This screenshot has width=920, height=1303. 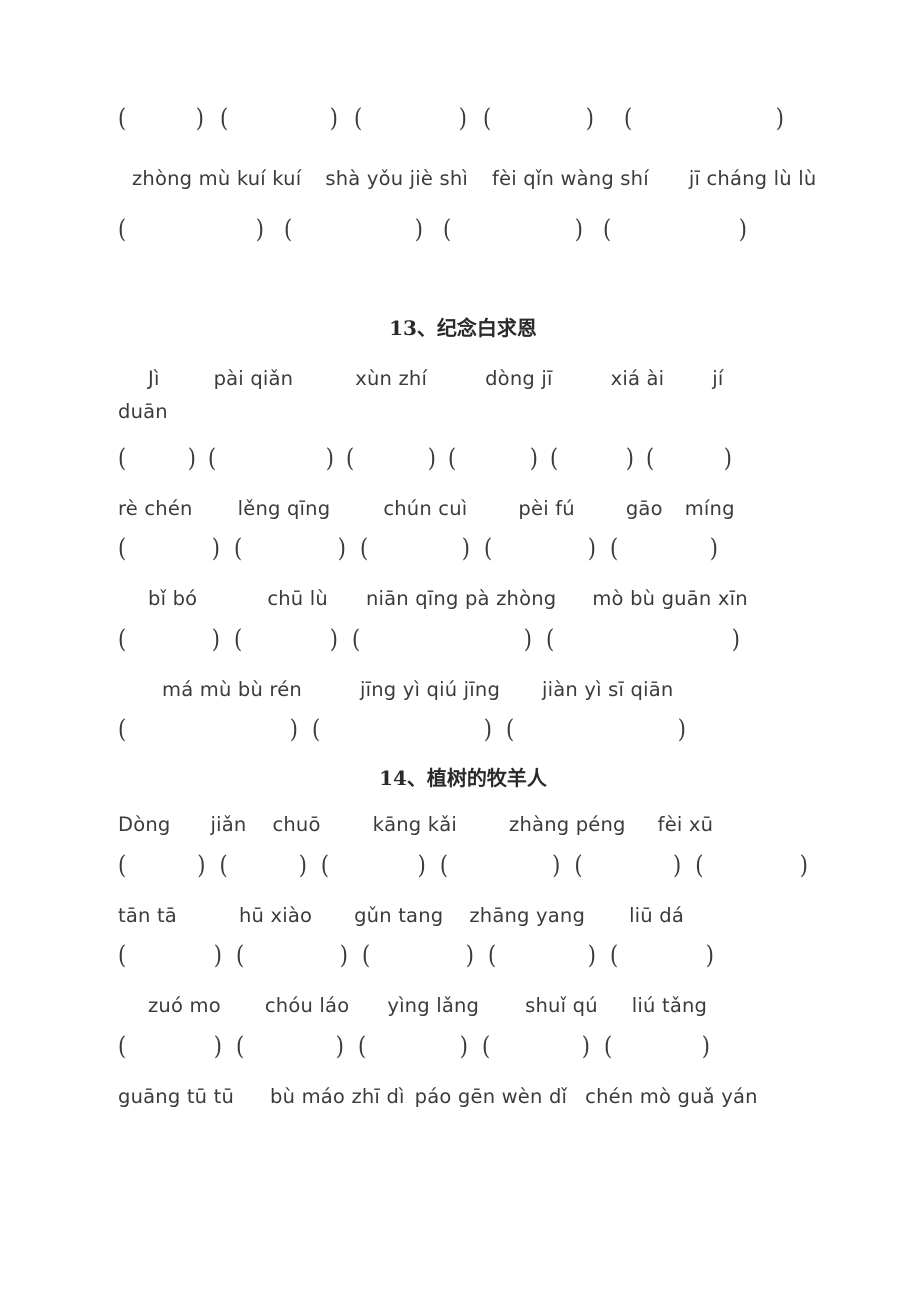 What do you see at coordinates (670, 598) in the screenshot?
I see `pinyin-item: mò bù guān xīn` at bounding box center [670, 598].